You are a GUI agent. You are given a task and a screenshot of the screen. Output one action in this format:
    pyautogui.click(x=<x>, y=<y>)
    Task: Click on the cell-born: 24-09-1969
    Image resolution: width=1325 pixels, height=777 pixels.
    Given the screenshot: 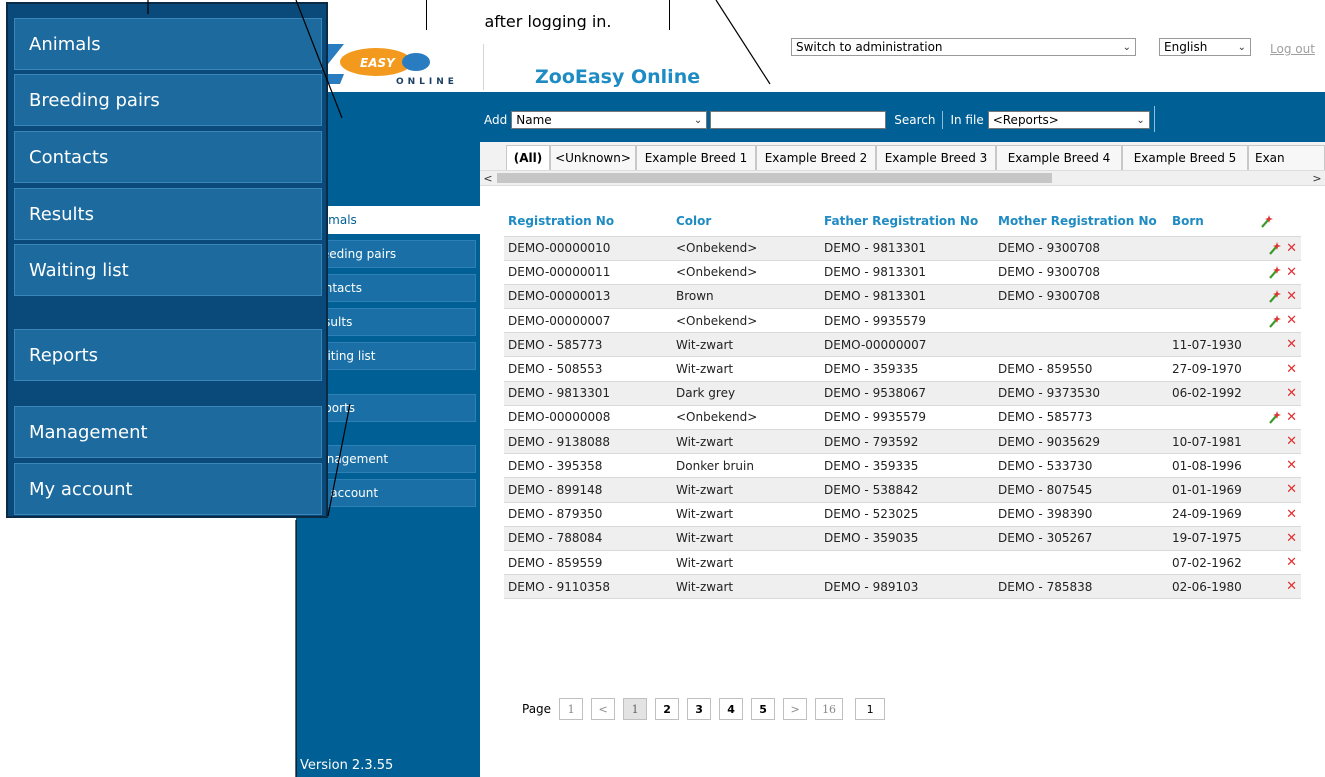 What is the action you would take?
    pyautogui.click(x=1212, y=514)
    